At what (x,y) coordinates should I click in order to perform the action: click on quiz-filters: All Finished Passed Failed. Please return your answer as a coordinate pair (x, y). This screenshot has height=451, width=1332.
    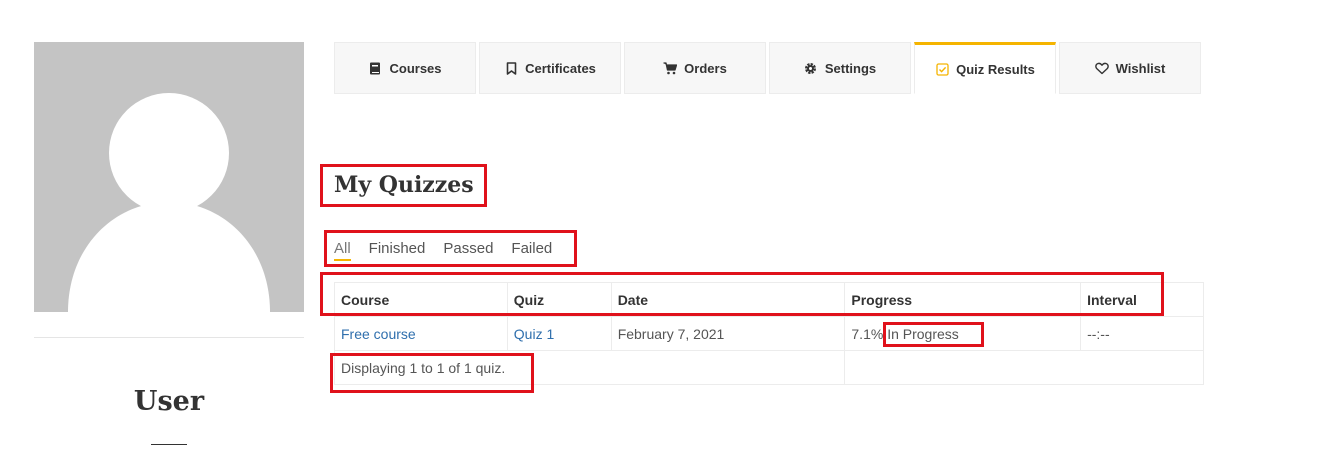
    Looking at the image, I should click on (452, 250).